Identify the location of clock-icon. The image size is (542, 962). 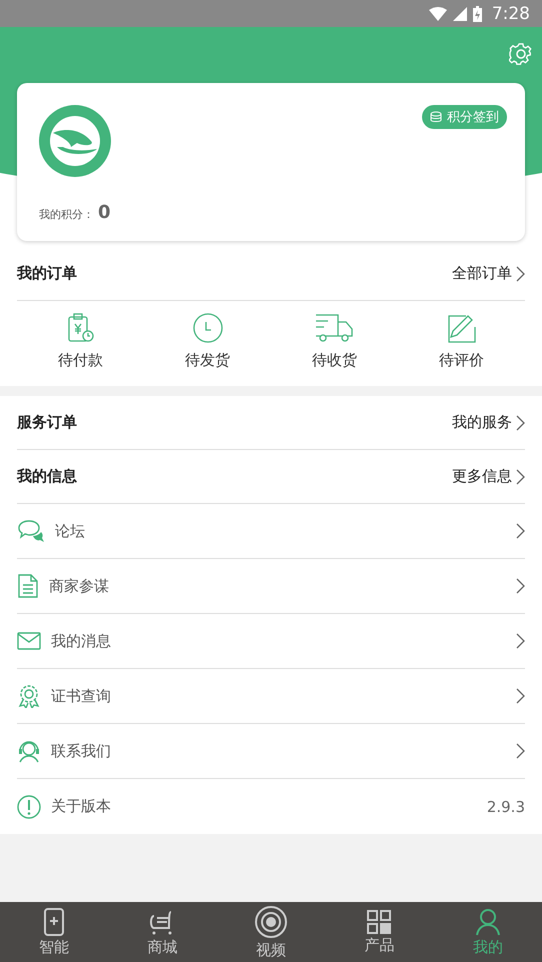
(207, 328).